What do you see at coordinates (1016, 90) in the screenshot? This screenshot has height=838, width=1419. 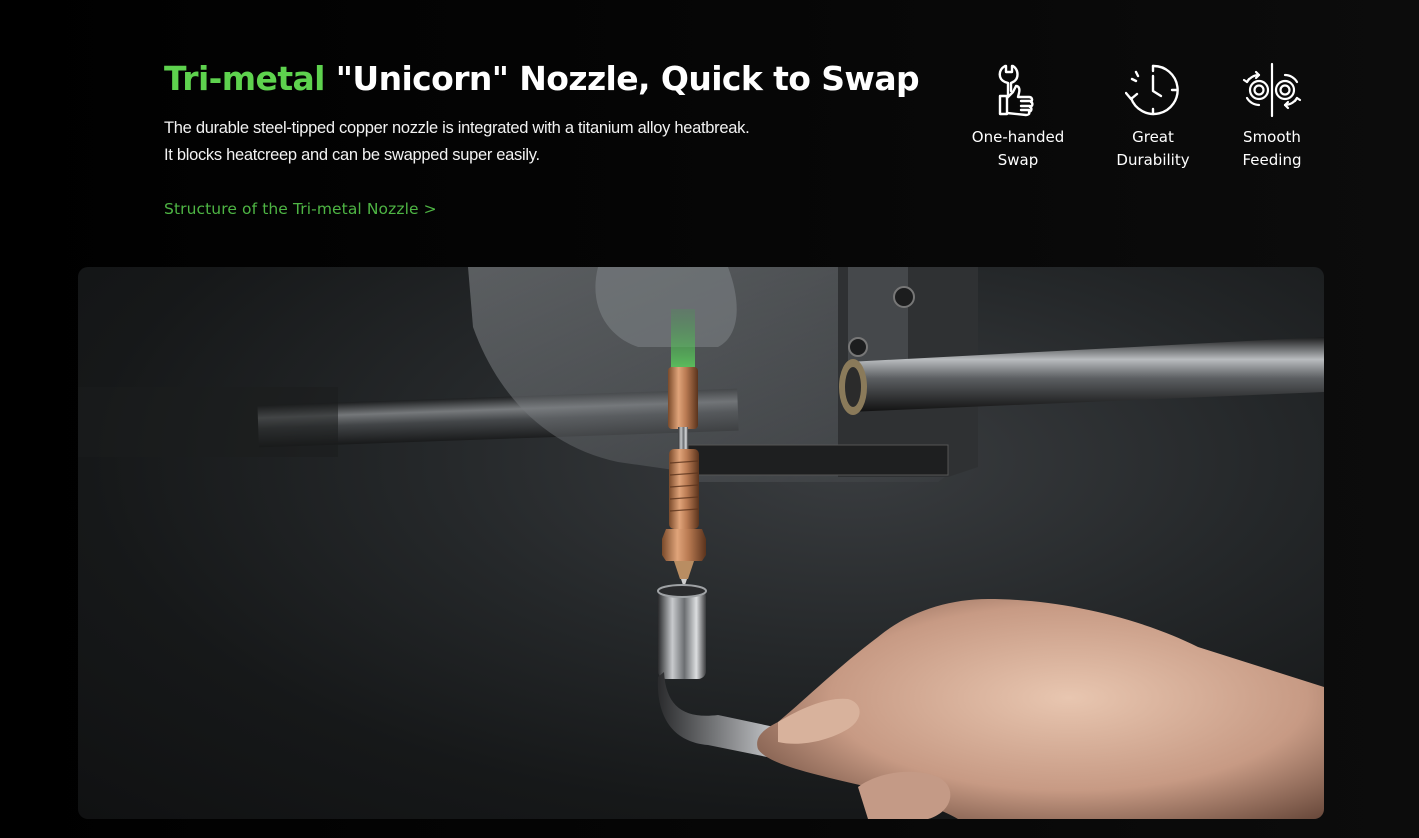 I see `thumbs-up-wrench-icon` at bounding box center [1016, 90].